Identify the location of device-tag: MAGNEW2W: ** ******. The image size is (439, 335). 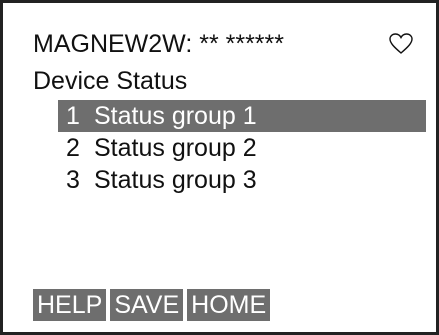
(158, 44).